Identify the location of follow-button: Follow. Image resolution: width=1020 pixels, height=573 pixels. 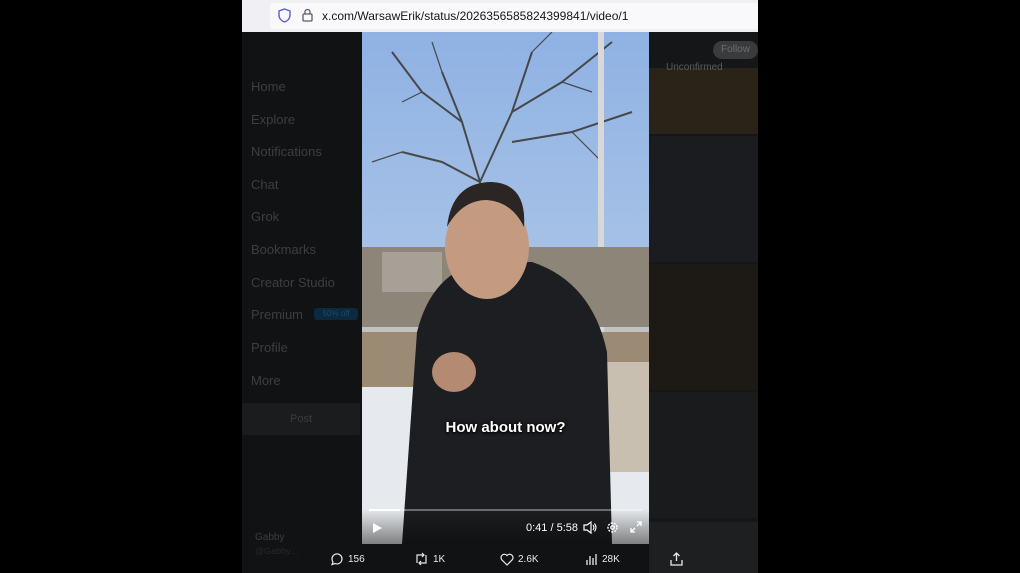
(735, 50).